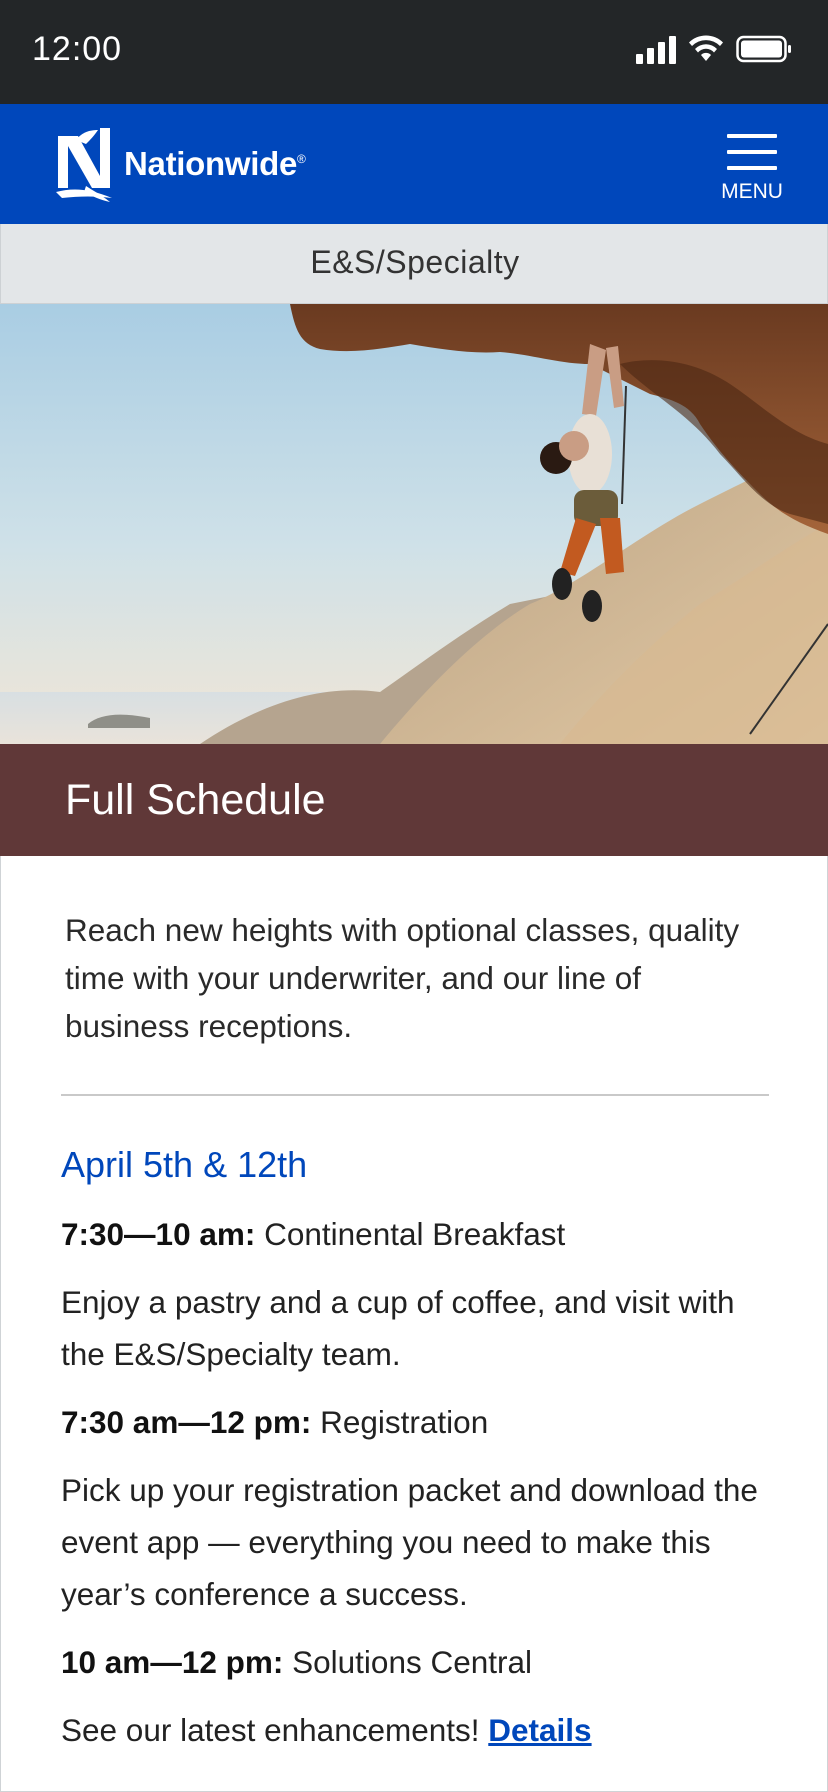 The image size is (828, 1792). I want to click on status-time: 12:00, so click(77, 49).